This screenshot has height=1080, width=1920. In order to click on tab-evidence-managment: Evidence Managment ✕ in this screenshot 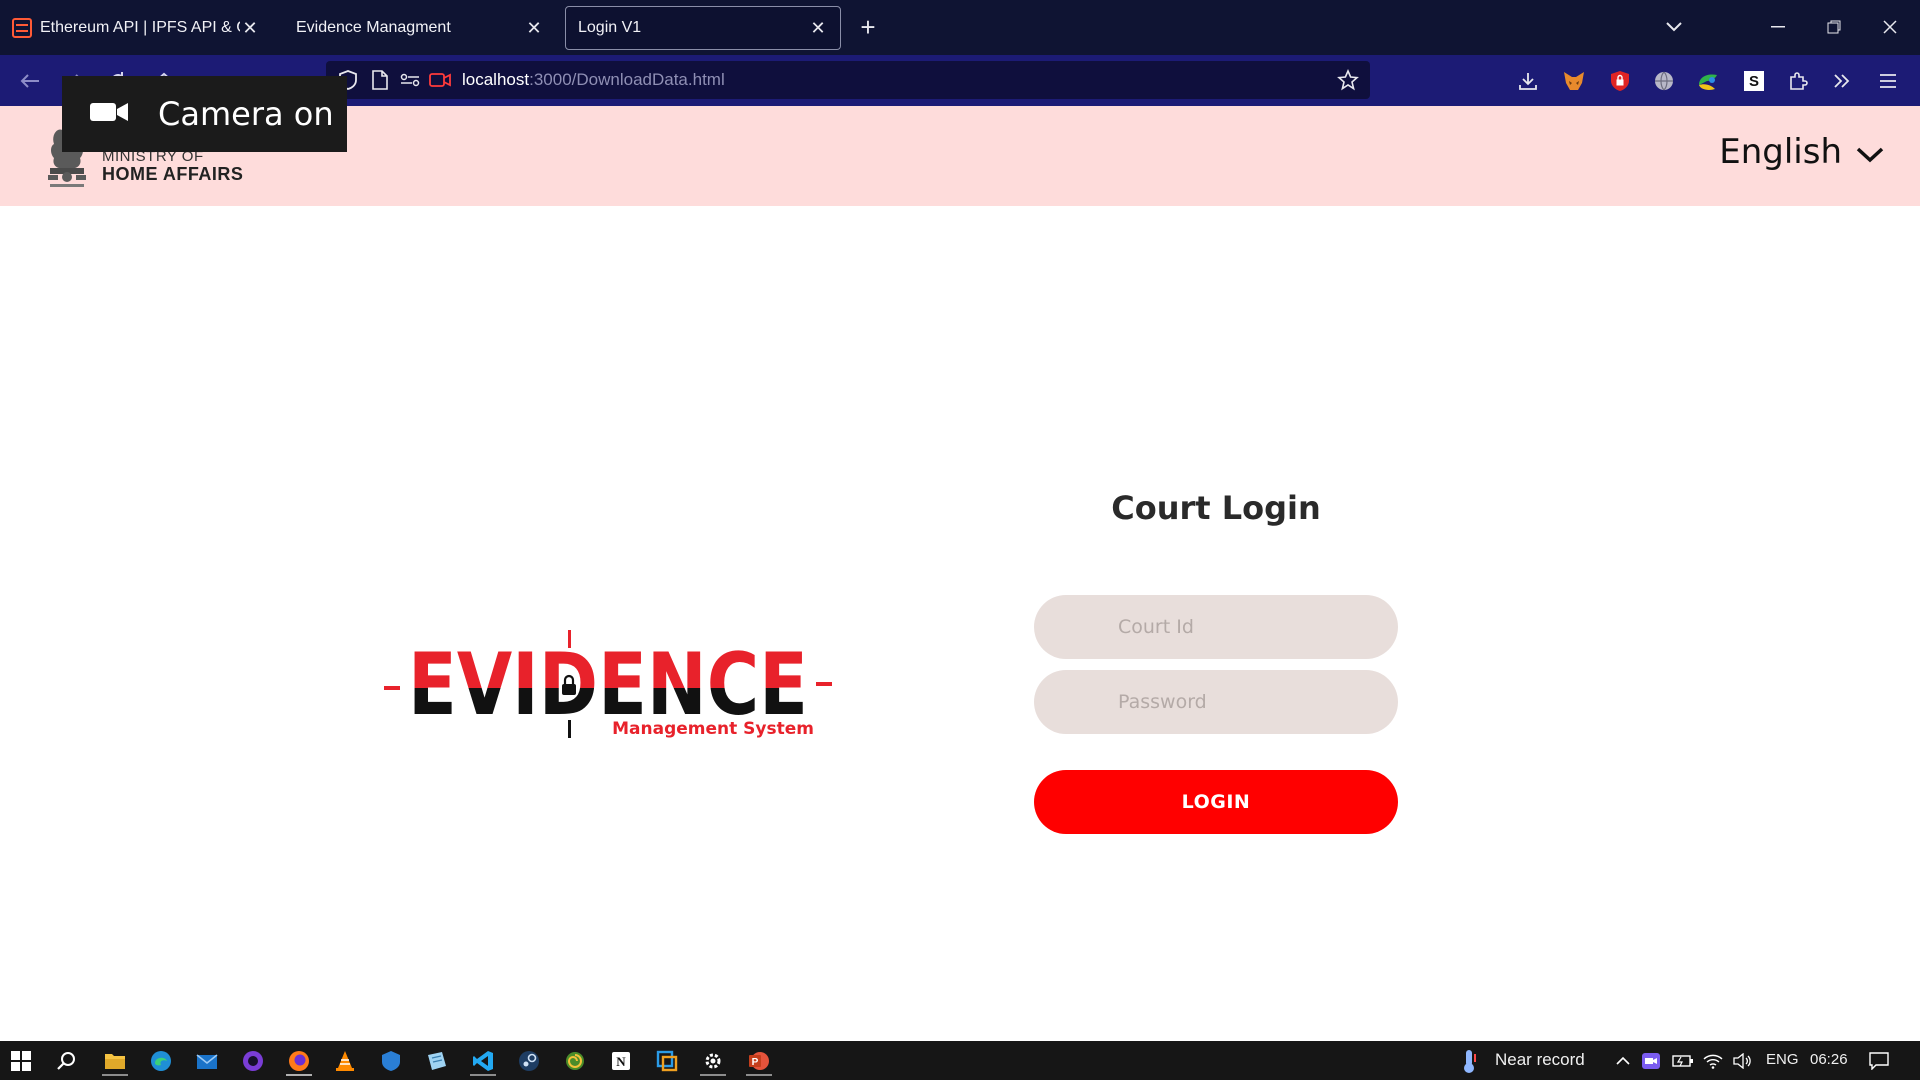, I will do `click(420, 28)`.